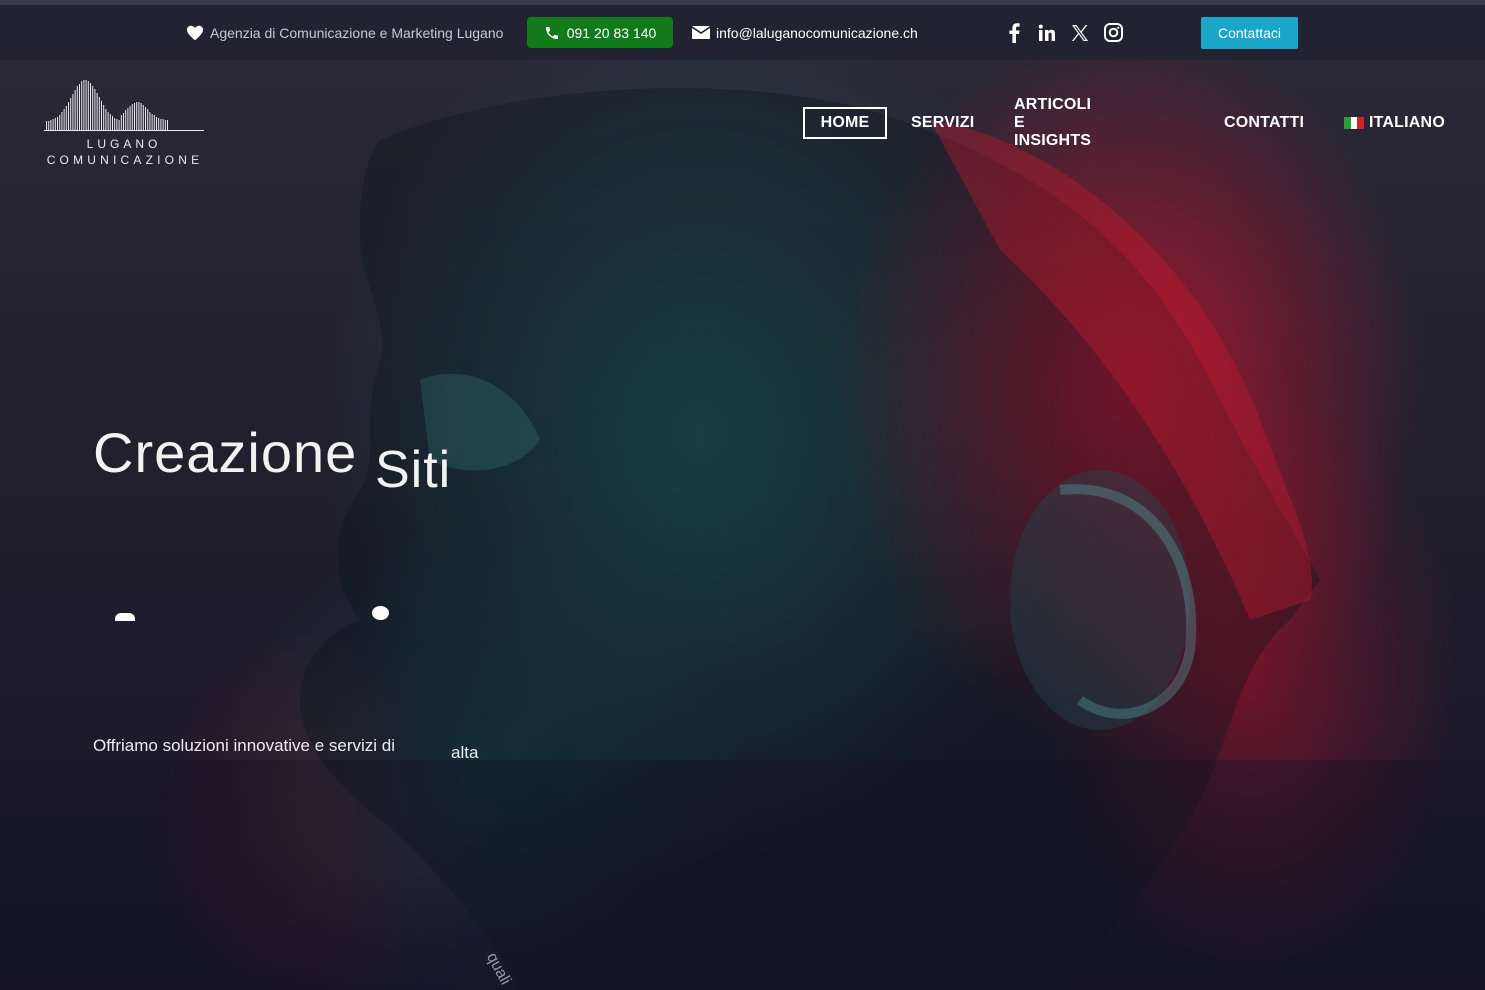 This screenshot has width=1485, height=990. I want to click on email-text: info@laluganocomunicazione.ch, so click(817, 32).